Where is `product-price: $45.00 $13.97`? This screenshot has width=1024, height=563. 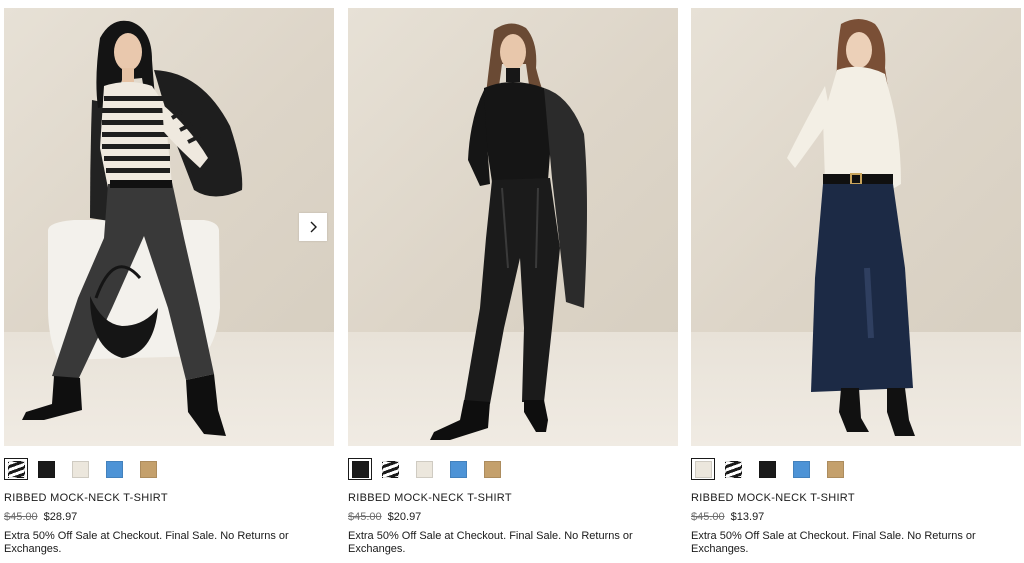
product-price: $45.00 $13.97 is located at coordinates (727, 517).